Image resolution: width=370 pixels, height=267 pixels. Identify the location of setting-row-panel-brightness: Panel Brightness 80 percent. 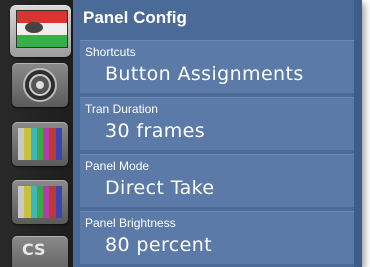
(217, 237).